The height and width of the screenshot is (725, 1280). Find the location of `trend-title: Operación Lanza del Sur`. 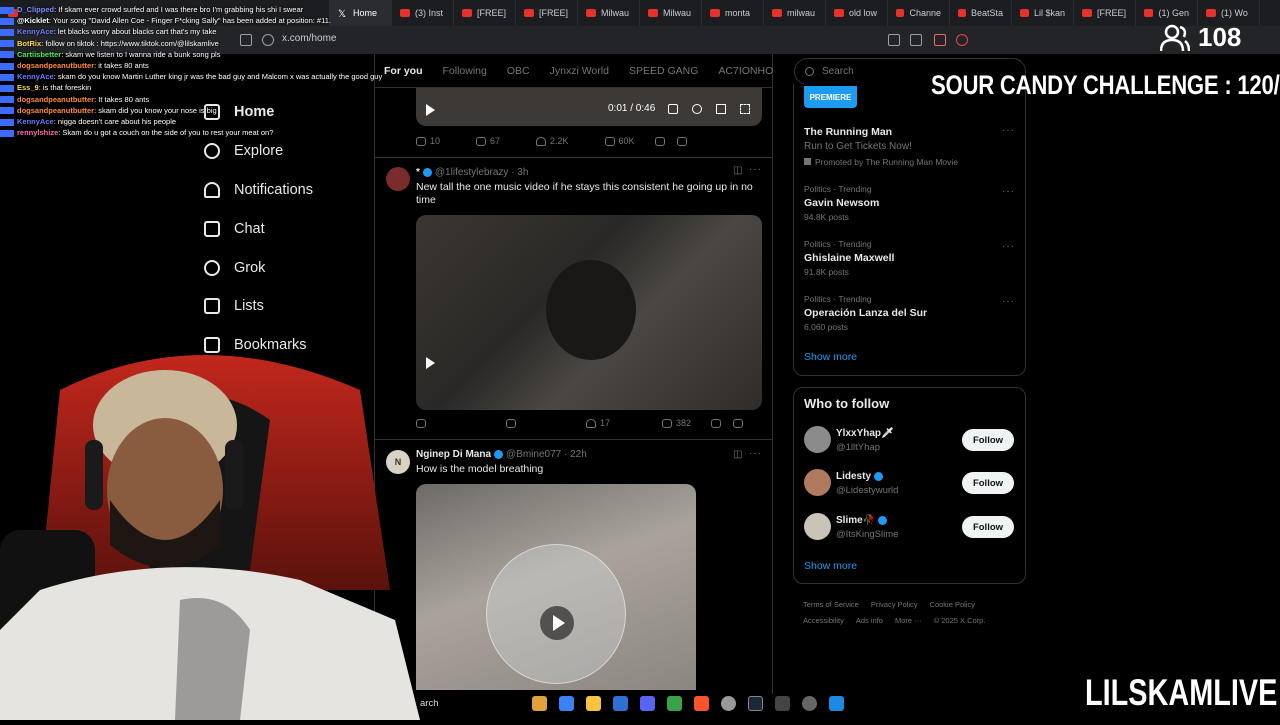

trend-title: Operación Lanza del Sur is located at coordinates (865, 313).